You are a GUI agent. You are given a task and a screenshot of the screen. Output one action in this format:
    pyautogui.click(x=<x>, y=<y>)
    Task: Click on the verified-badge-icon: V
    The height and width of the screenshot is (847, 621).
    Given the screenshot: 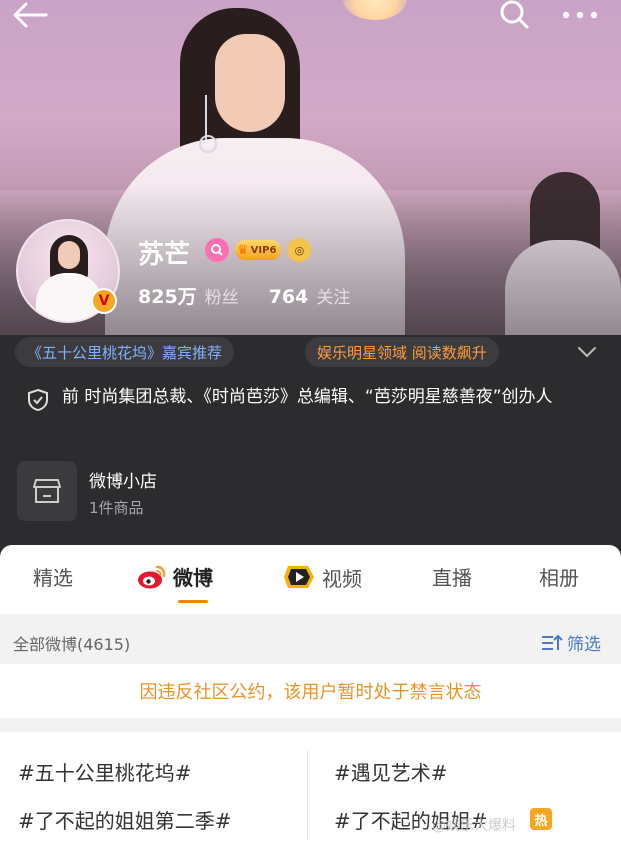 What is the action you would take?
    pyautogui.click(x=104, y=301)
    